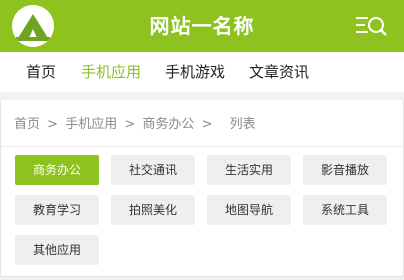 The image size is (404, 280). Describe the element at coordinates (202, 146) in the screenshot. I see `divider` at that location.